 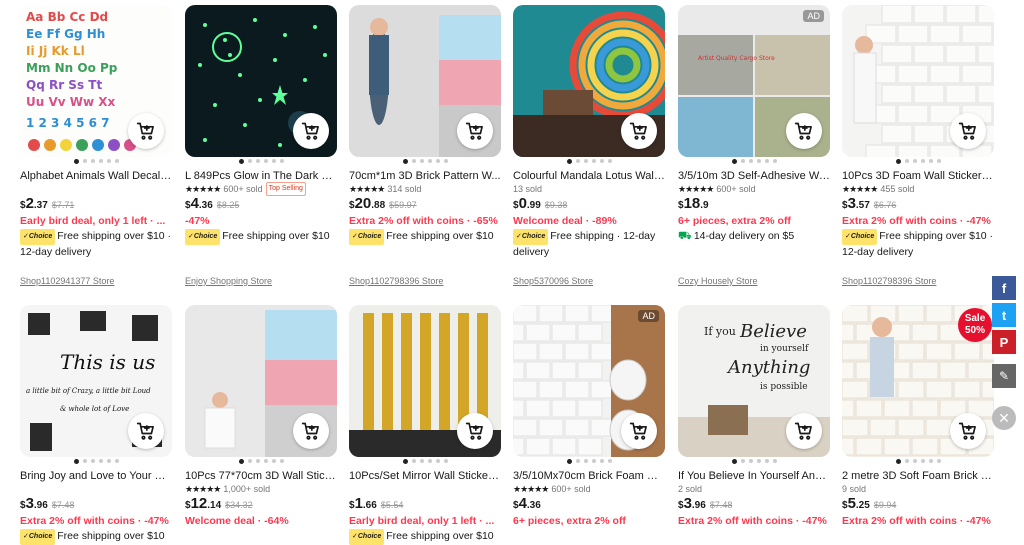 What do you see at coordinates (34, 203) in the screenshot?
I see `price: $2.37` at bounding box center [34, 203].